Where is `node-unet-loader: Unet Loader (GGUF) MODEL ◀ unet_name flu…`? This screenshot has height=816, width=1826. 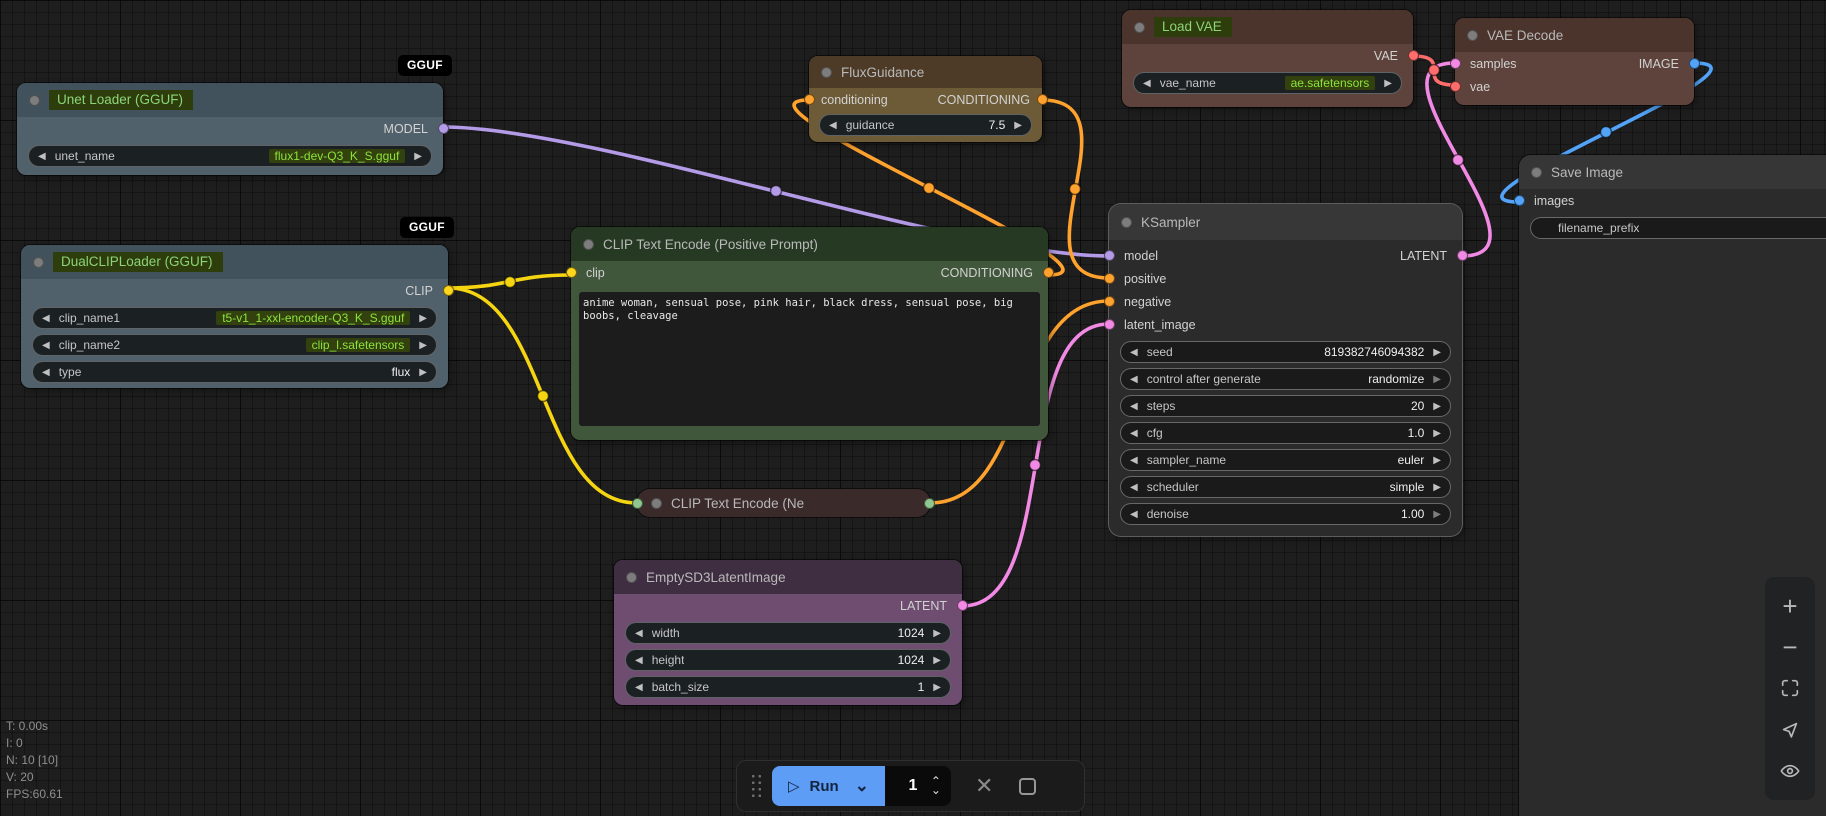 node-unet-loader: Unet Loader (GGUF) MODEL ◀ unet_name flu… is located at coordinates (233, 129).